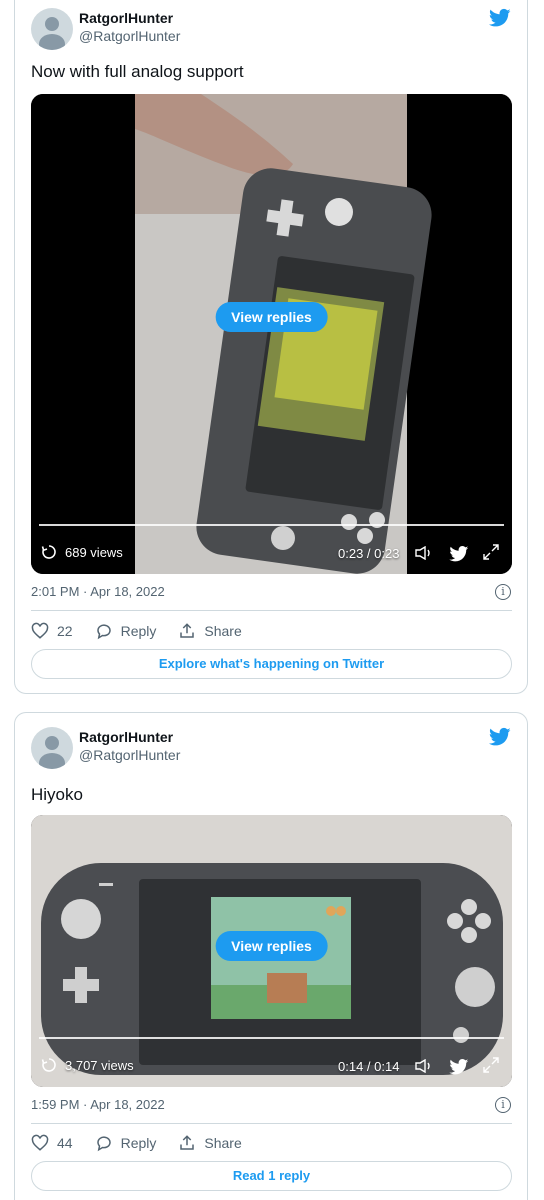  I want to click on view-count: 3,707 views, so click(87, 1065).